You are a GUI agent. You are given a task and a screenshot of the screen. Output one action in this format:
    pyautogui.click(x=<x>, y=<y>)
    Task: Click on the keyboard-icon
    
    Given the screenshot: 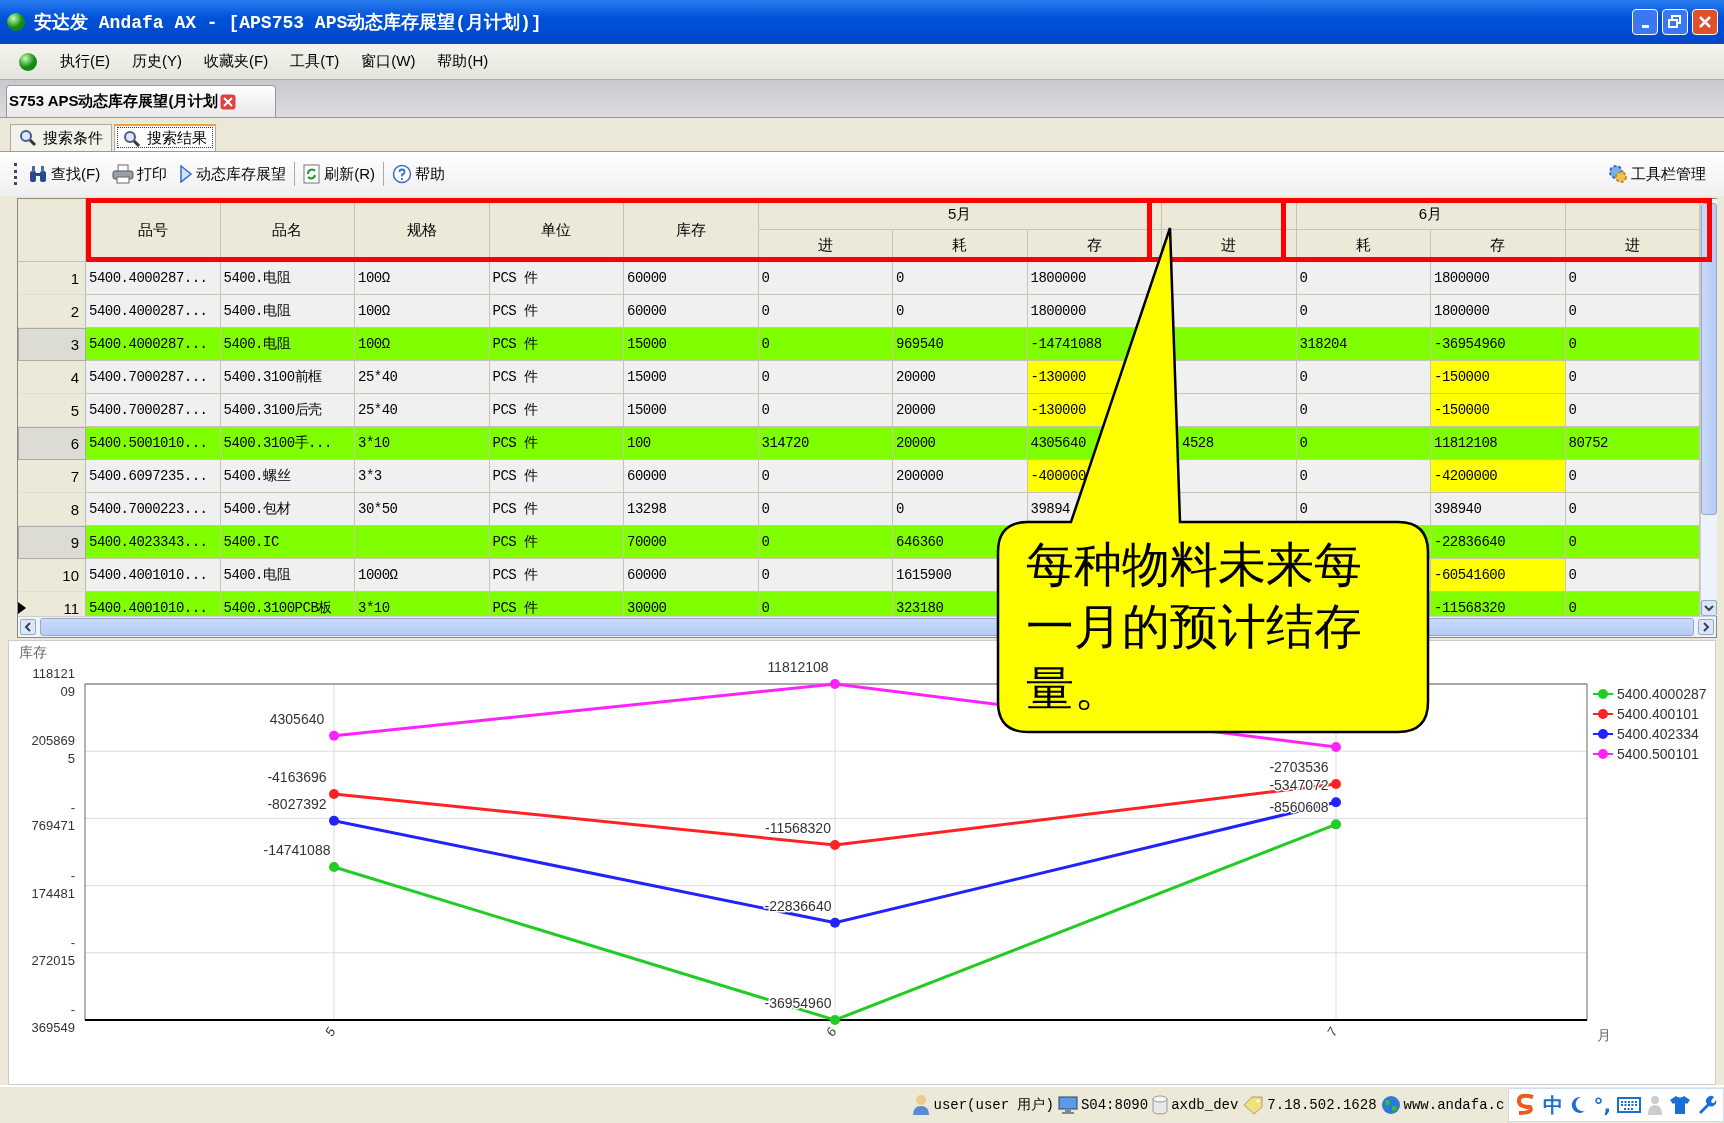 What is the action you would take?
    pyautogui.click(x=1629, y=1105)
    